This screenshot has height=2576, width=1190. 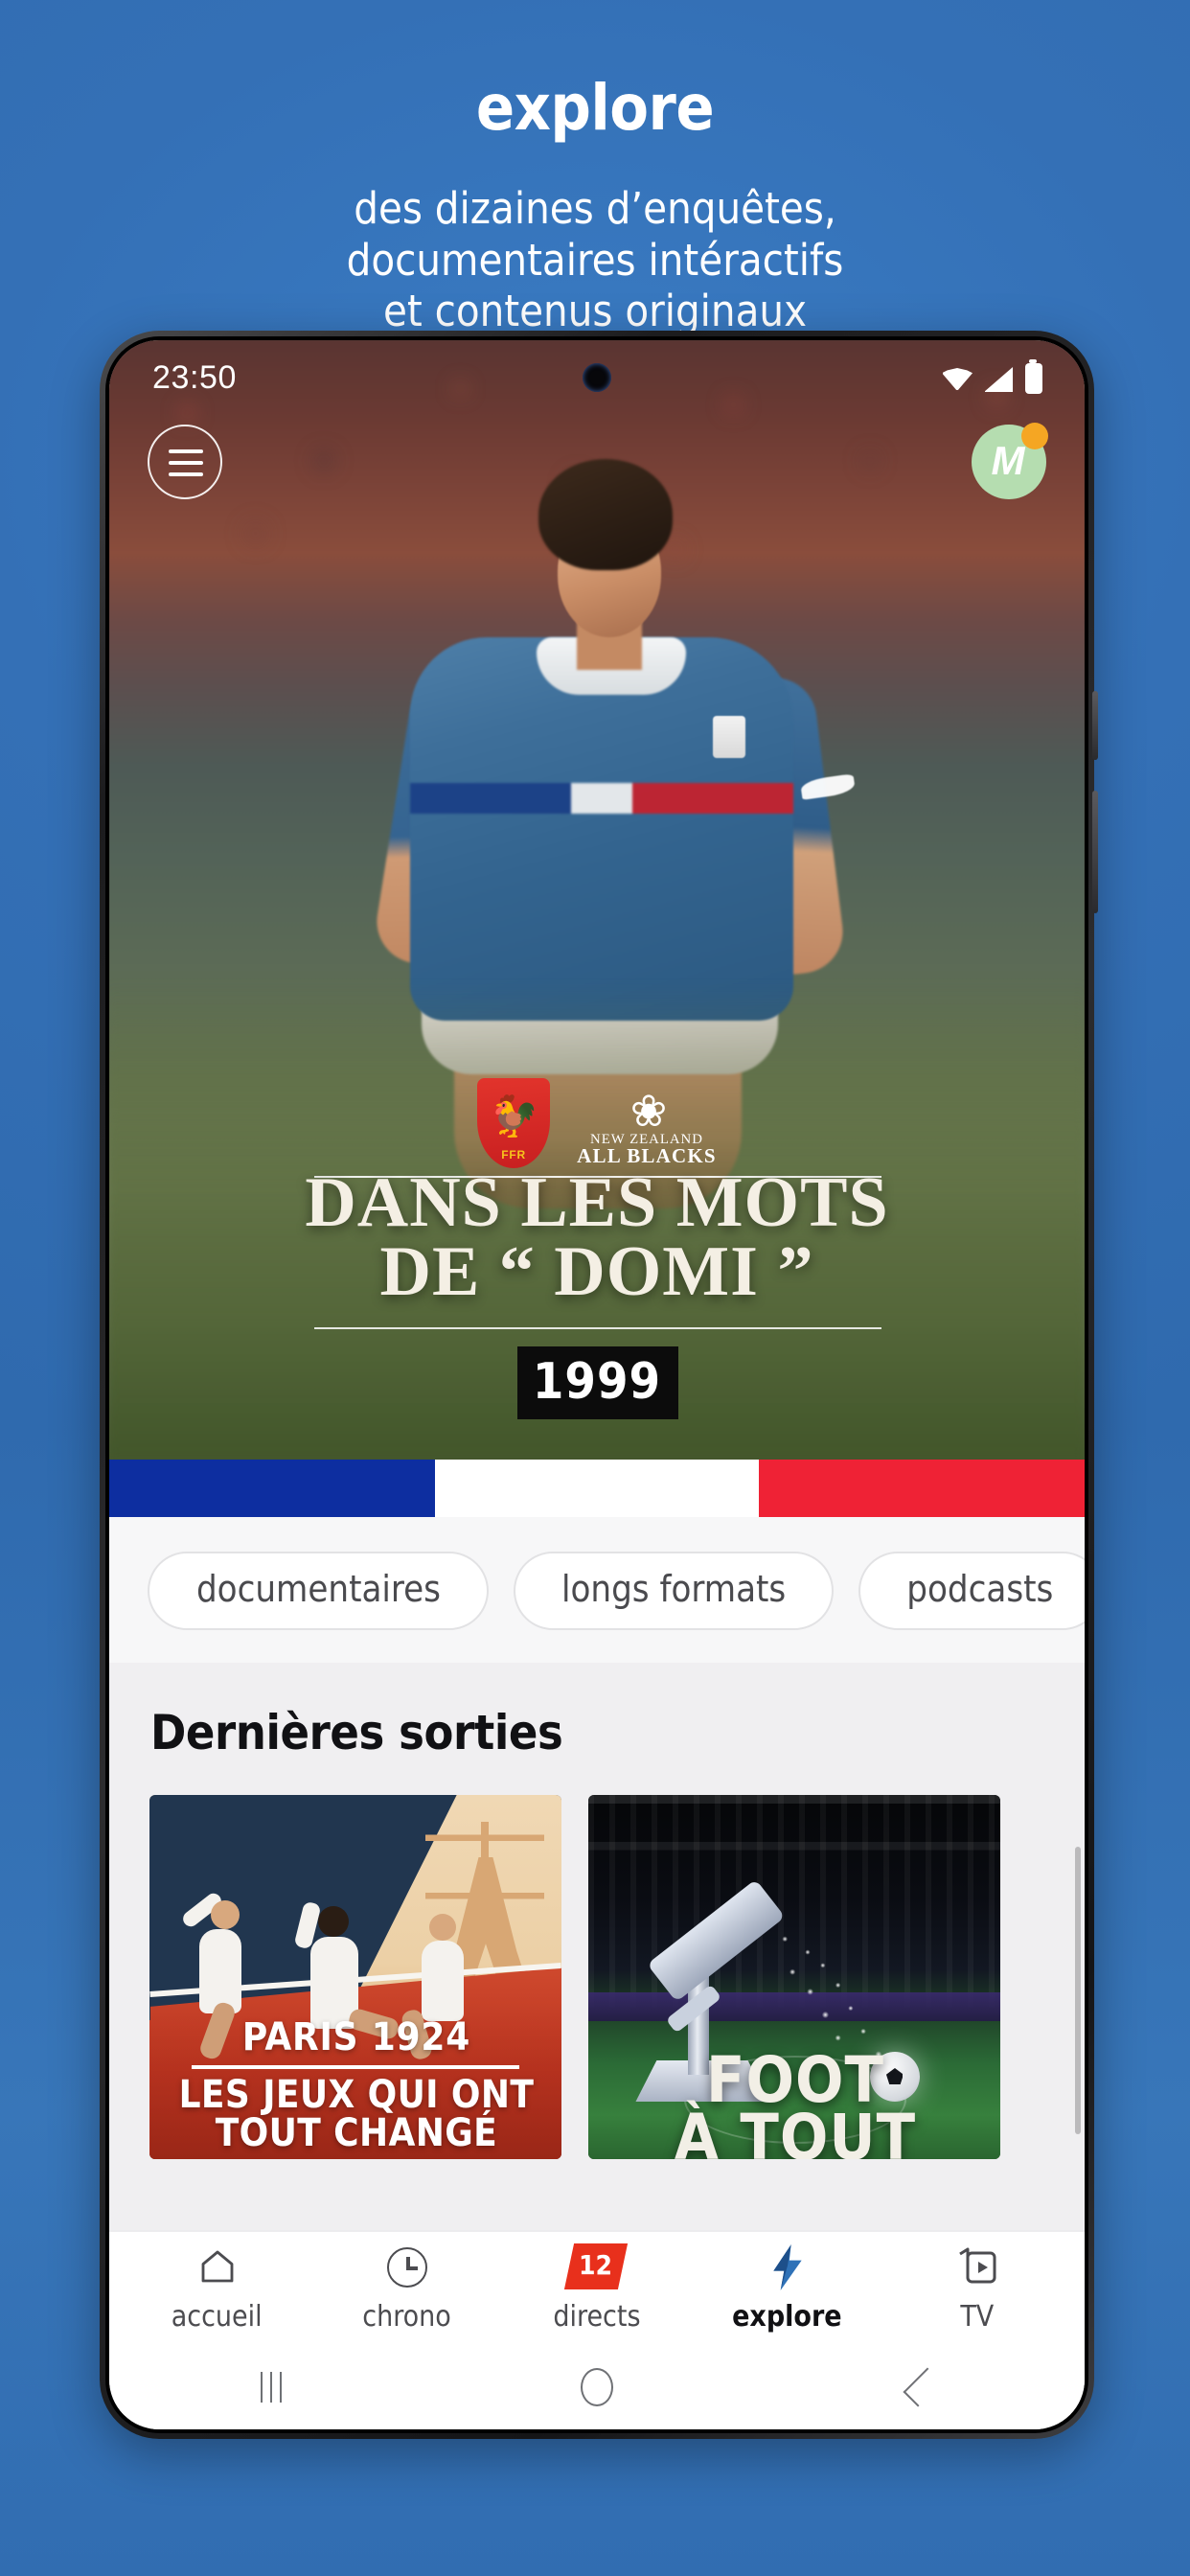 I want to click on phone-power-button, so click(x=1094, y=852).